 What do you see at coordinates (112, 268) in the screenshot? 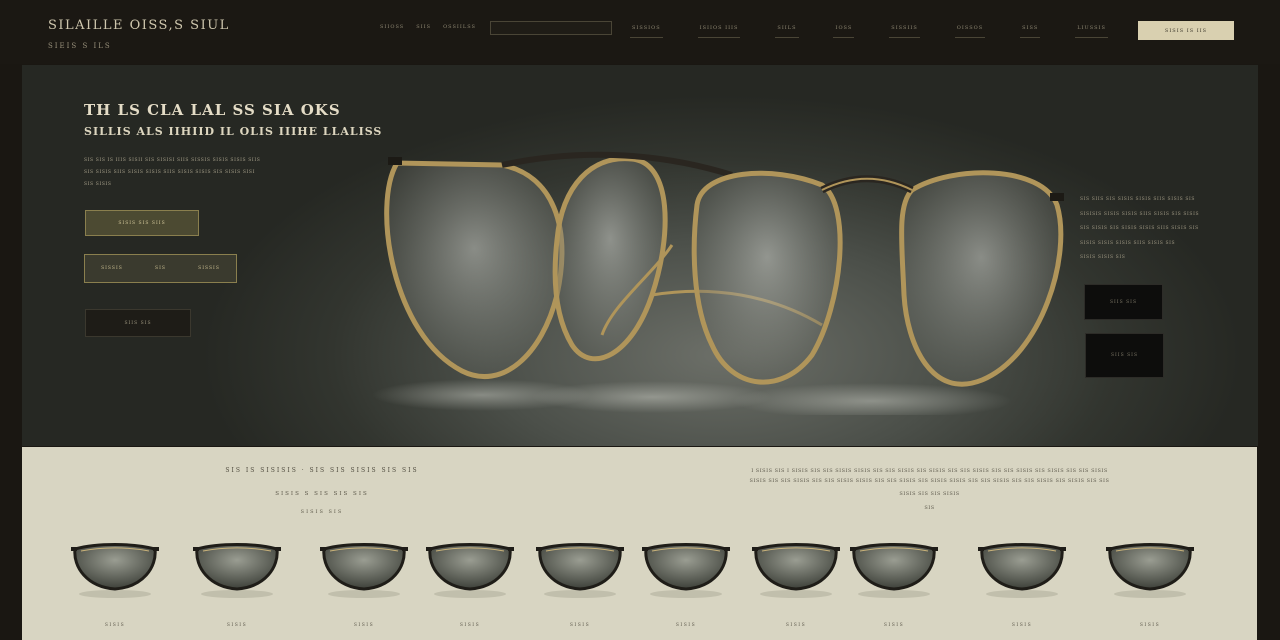
I see `hero-option-1: SISSIS` at bounding box center [112, 268].